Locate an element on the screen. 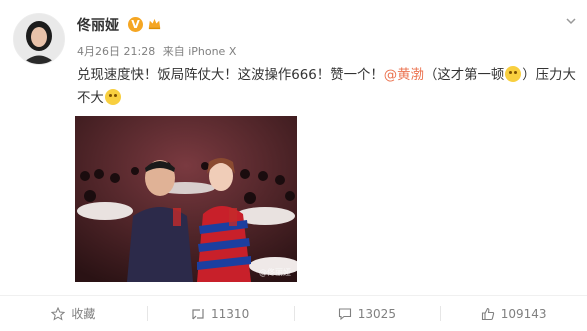 This screenshot has width=587, height=331. like-button: 109143 is located at coordinates (513, 313).